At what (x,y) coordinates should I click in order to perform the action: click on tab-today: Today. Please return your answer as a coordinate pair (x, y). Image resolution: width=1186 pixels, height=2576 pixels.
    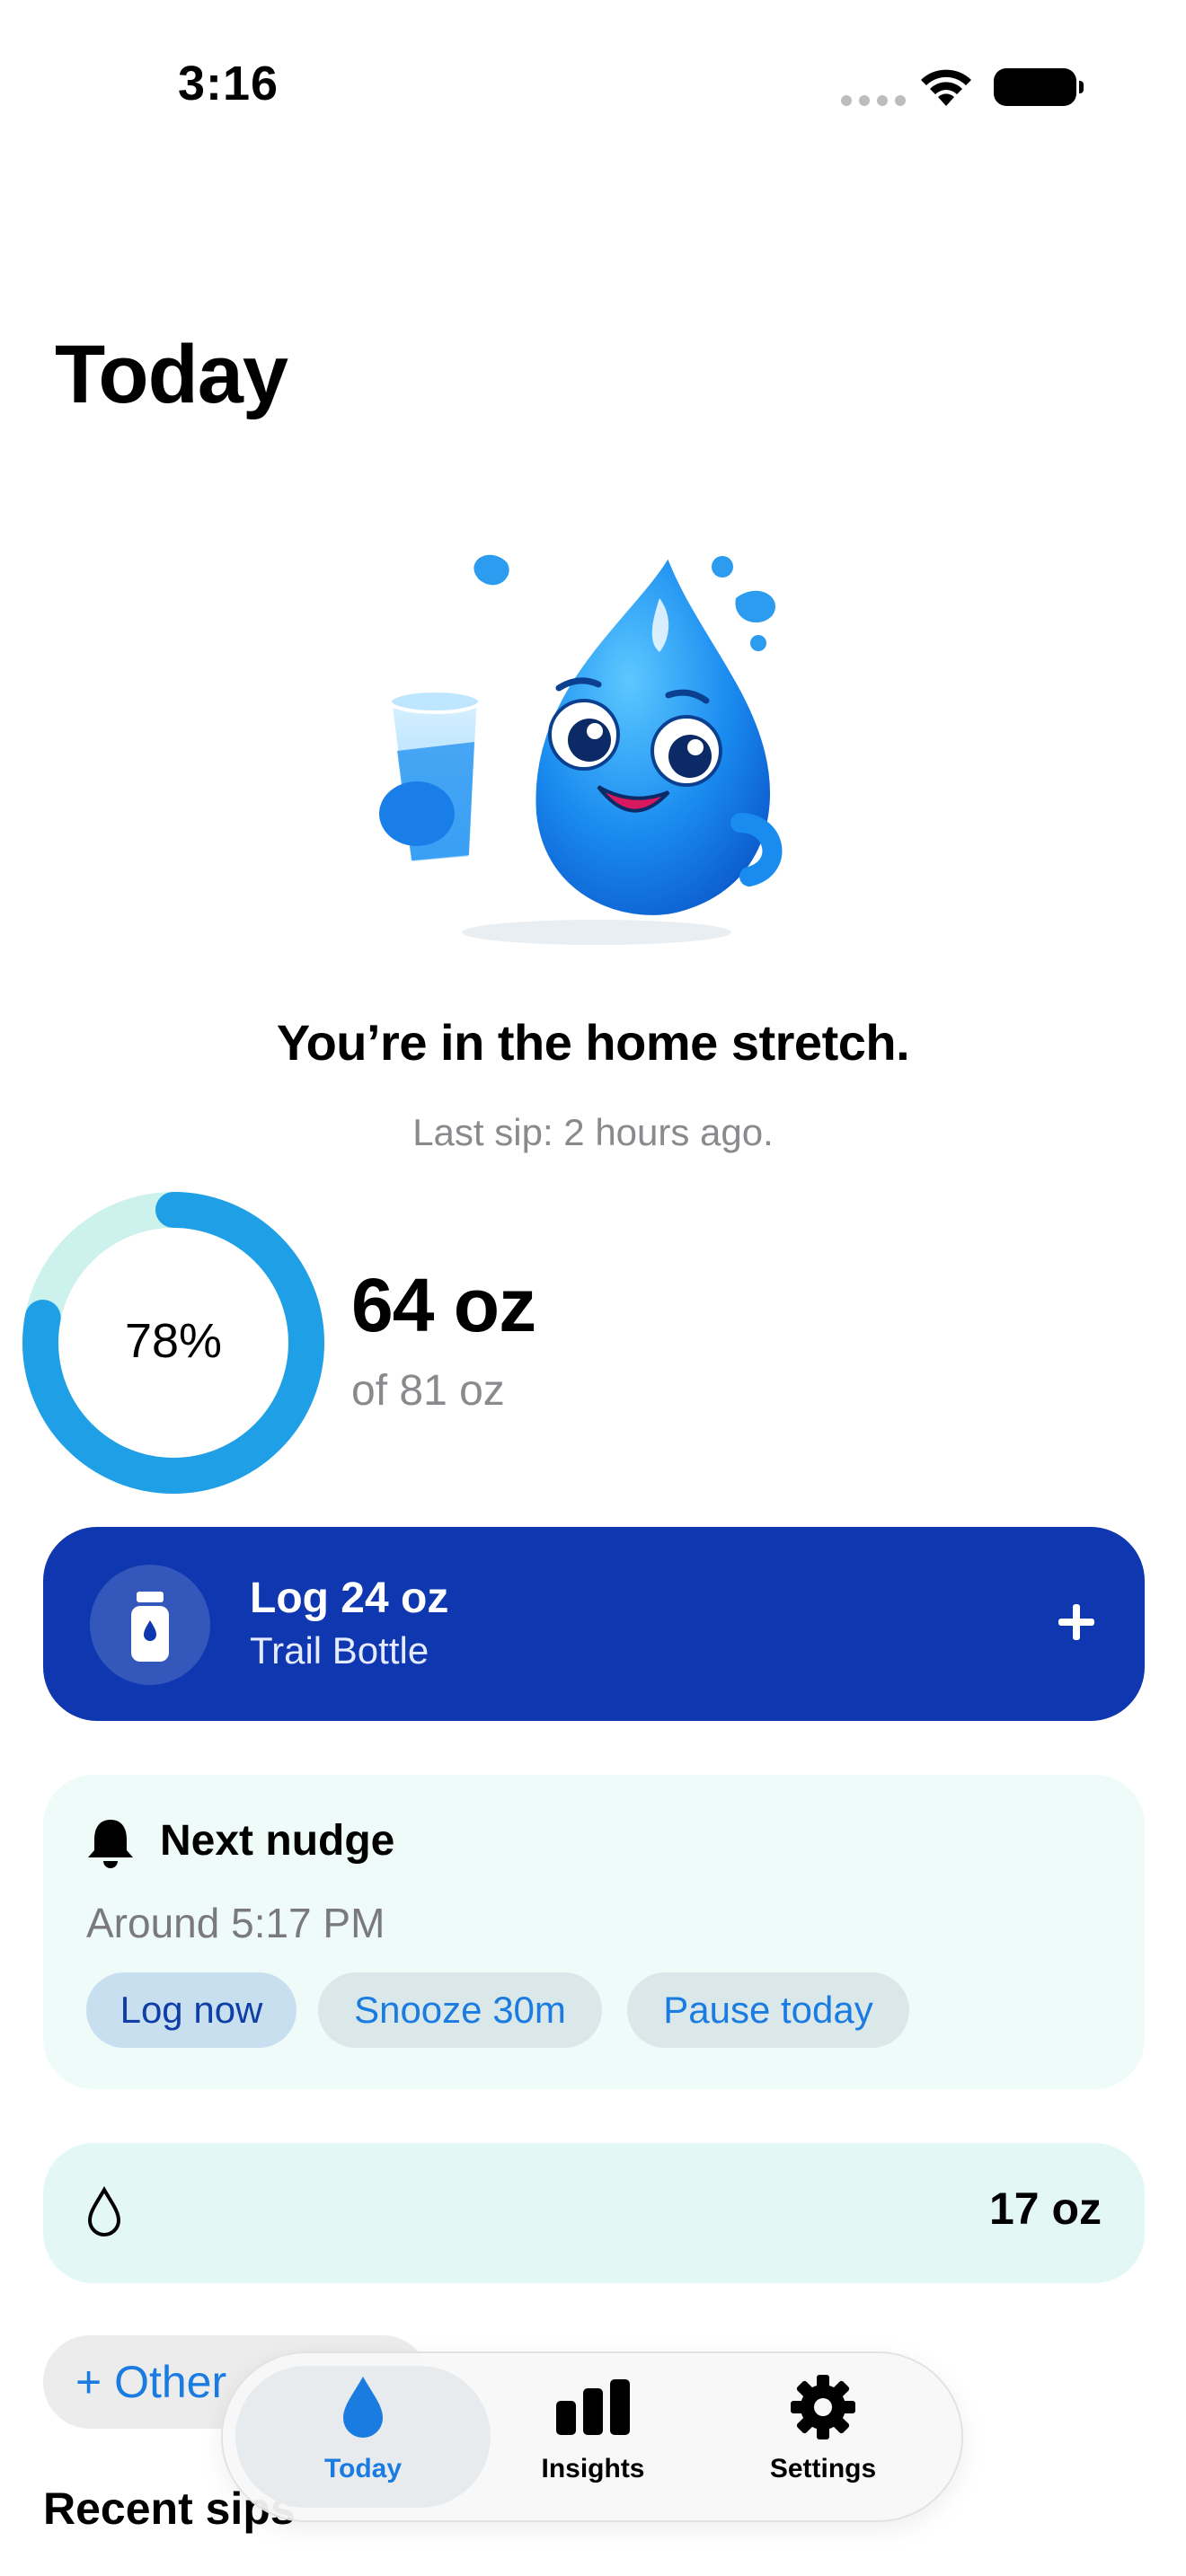
    Looking at the image, I should click on (363, 2438).